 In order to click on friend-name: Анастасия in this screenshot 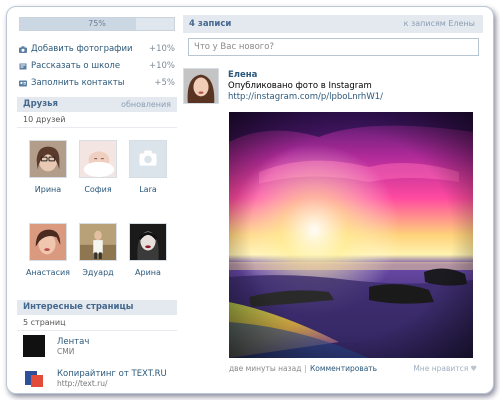, I will do `click(48, 272)`.